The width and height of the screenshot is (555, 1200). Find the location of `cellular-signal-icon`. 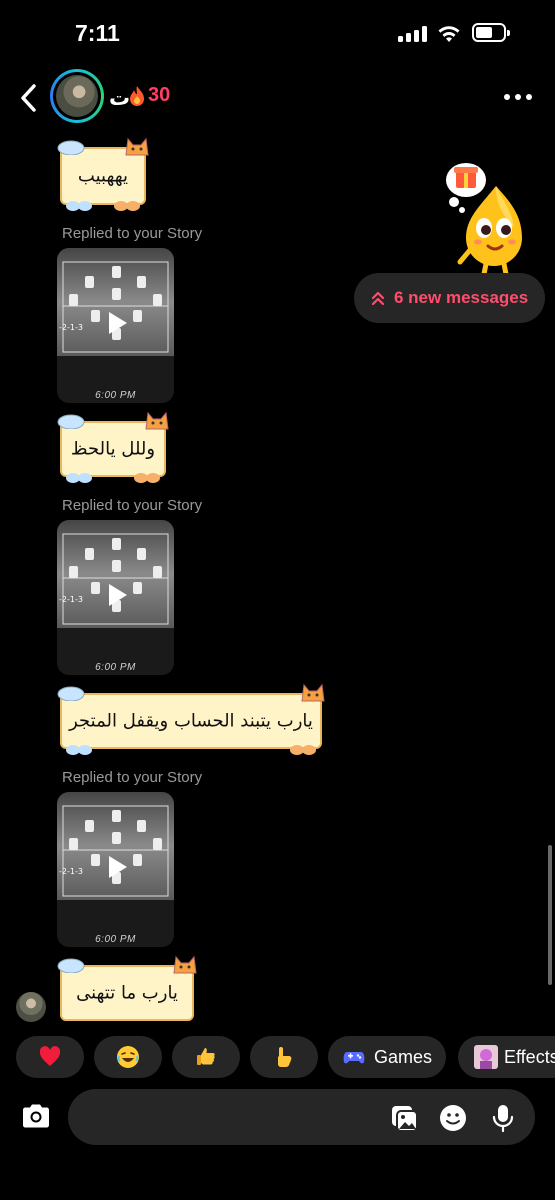

cellular-signal-icon is located at coordinates (413, 34).